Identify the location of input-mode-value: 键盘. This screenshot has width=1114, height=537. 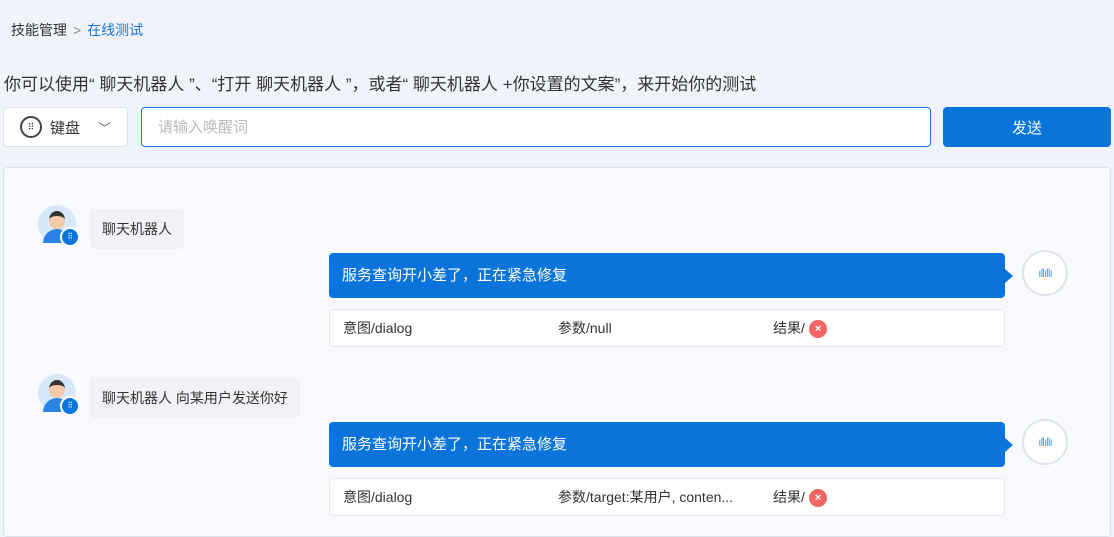
(65, 128).